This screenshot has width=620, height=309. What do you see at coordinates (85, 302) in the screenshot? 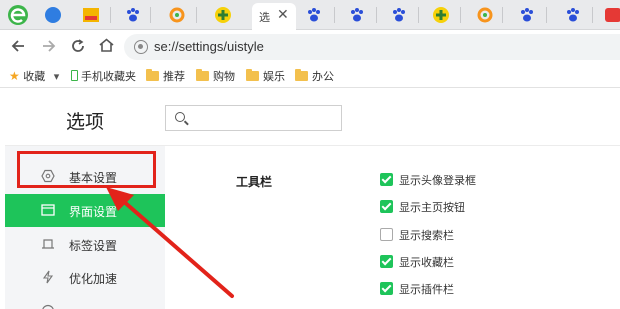
I see `sidebar-item-partial` at bounding box center [85, 302].